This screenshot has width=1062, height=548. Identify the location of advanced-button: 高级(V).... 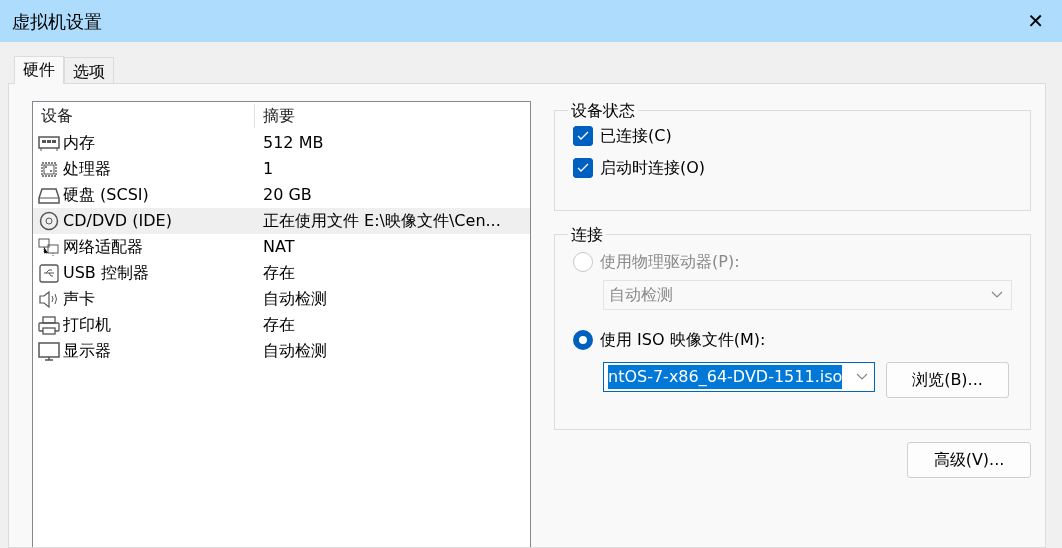
(969, 460).